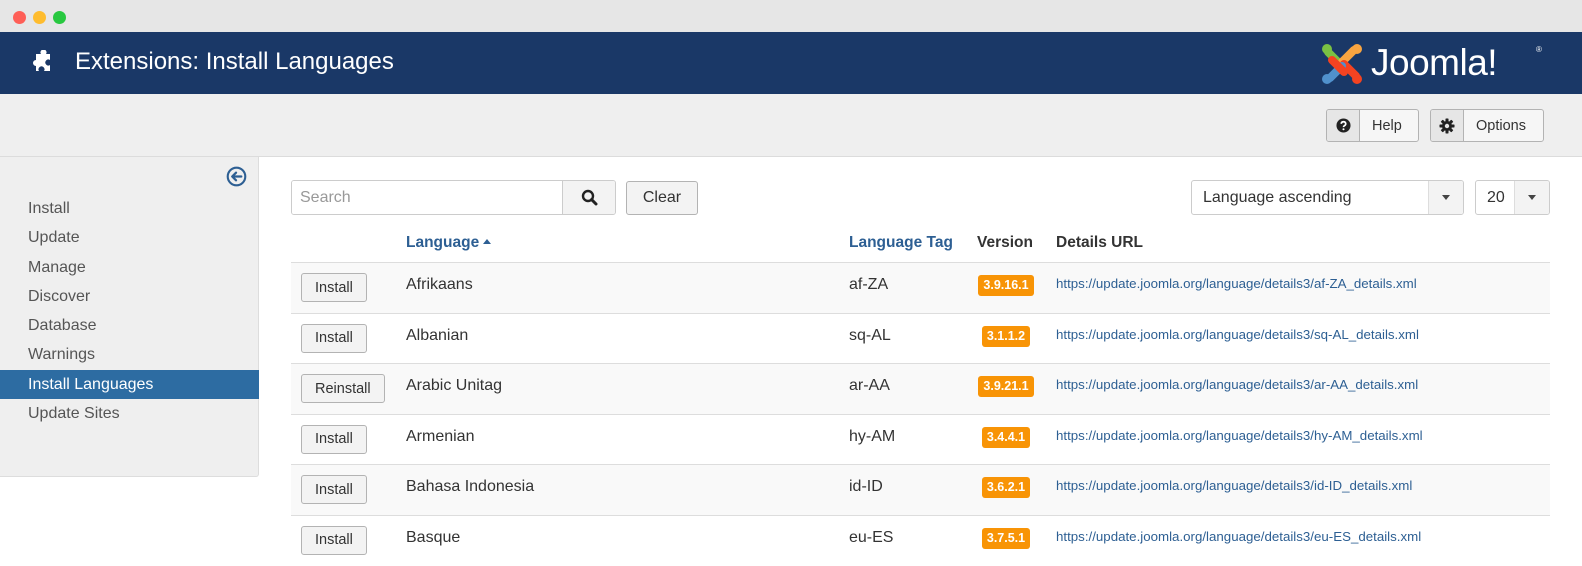 The width and height of the screenshot is (1582, 566). I want to click on gear-icon, so click(1447, 125).